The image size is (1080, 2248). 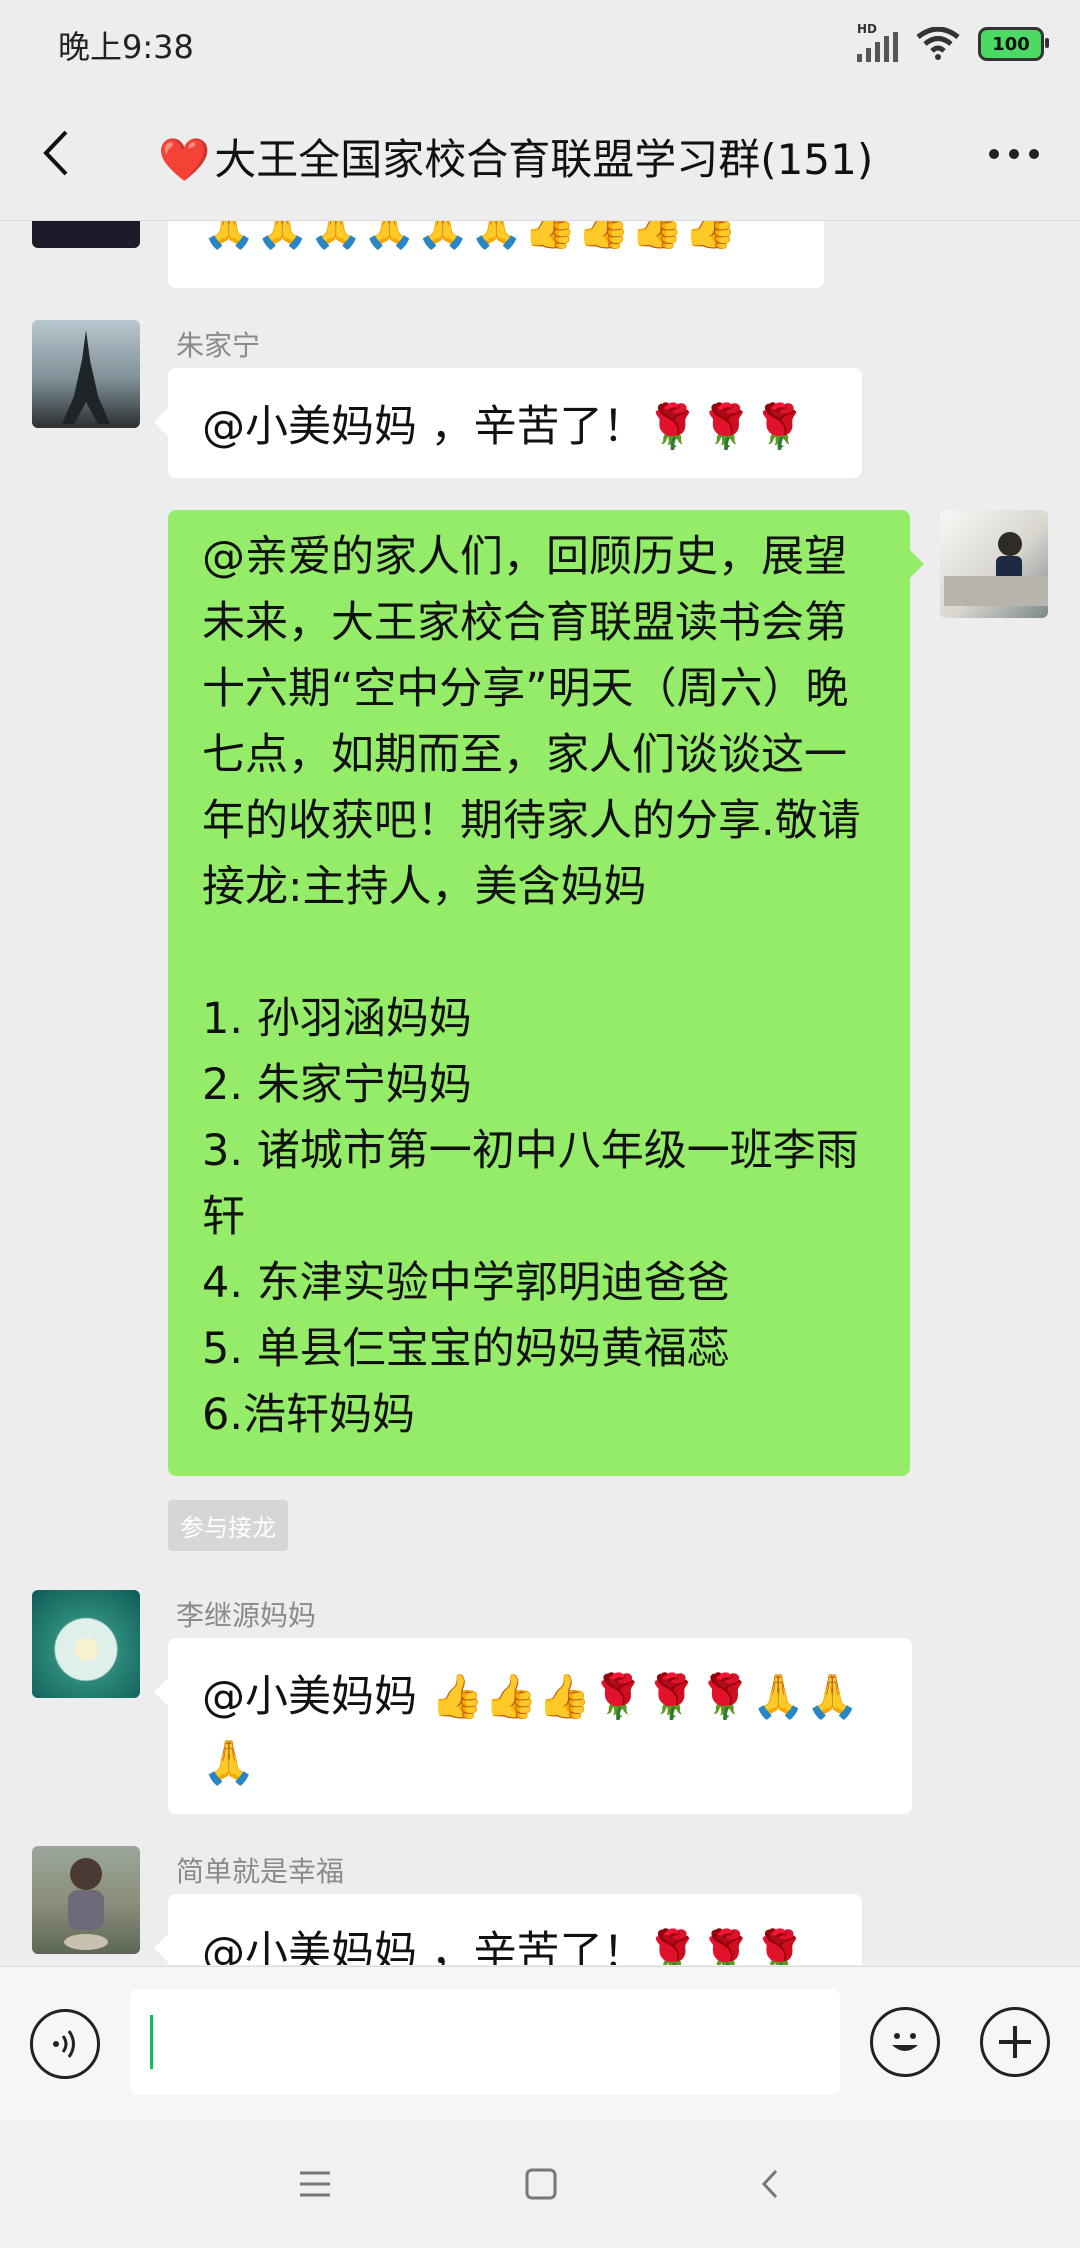 I want to click on voice-input-button, so click(x=65, y=2044).